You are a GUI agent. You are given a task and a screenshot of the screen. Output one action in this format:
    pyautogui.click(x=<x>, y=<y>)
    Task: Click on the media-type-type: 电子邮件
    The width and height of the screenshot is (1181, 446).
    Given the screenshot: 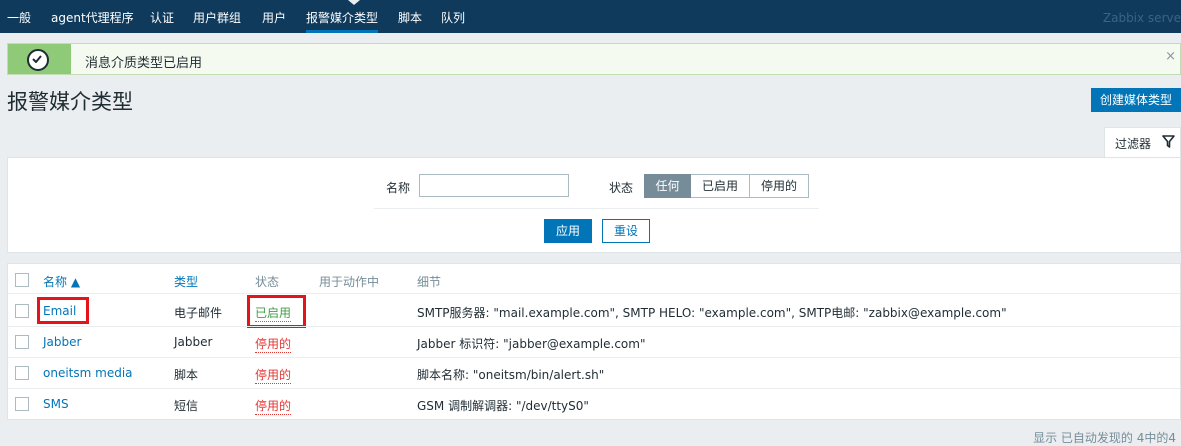 What is the action you would take?
    pyautogui.click(x=198, y=313)
    